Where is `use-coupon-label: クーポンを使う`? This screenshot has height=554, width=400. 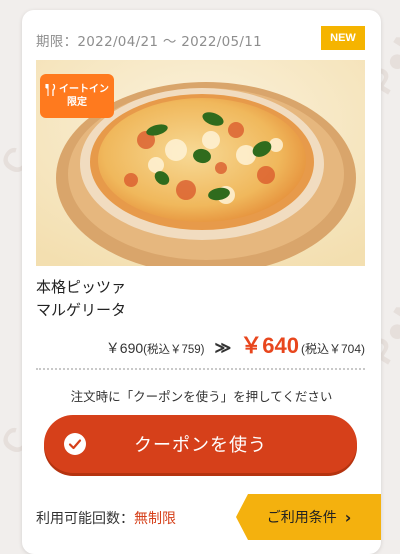 use-coupon-label: クーポンを使う is located at coordinates (200, 445).